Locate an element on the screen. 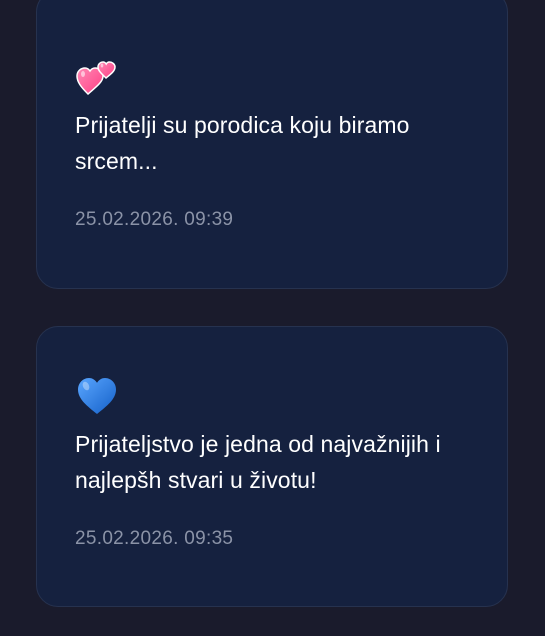 The height and width of the screenshot is (636, 545). blue-heart-icon is located at coordinates (97, 396).